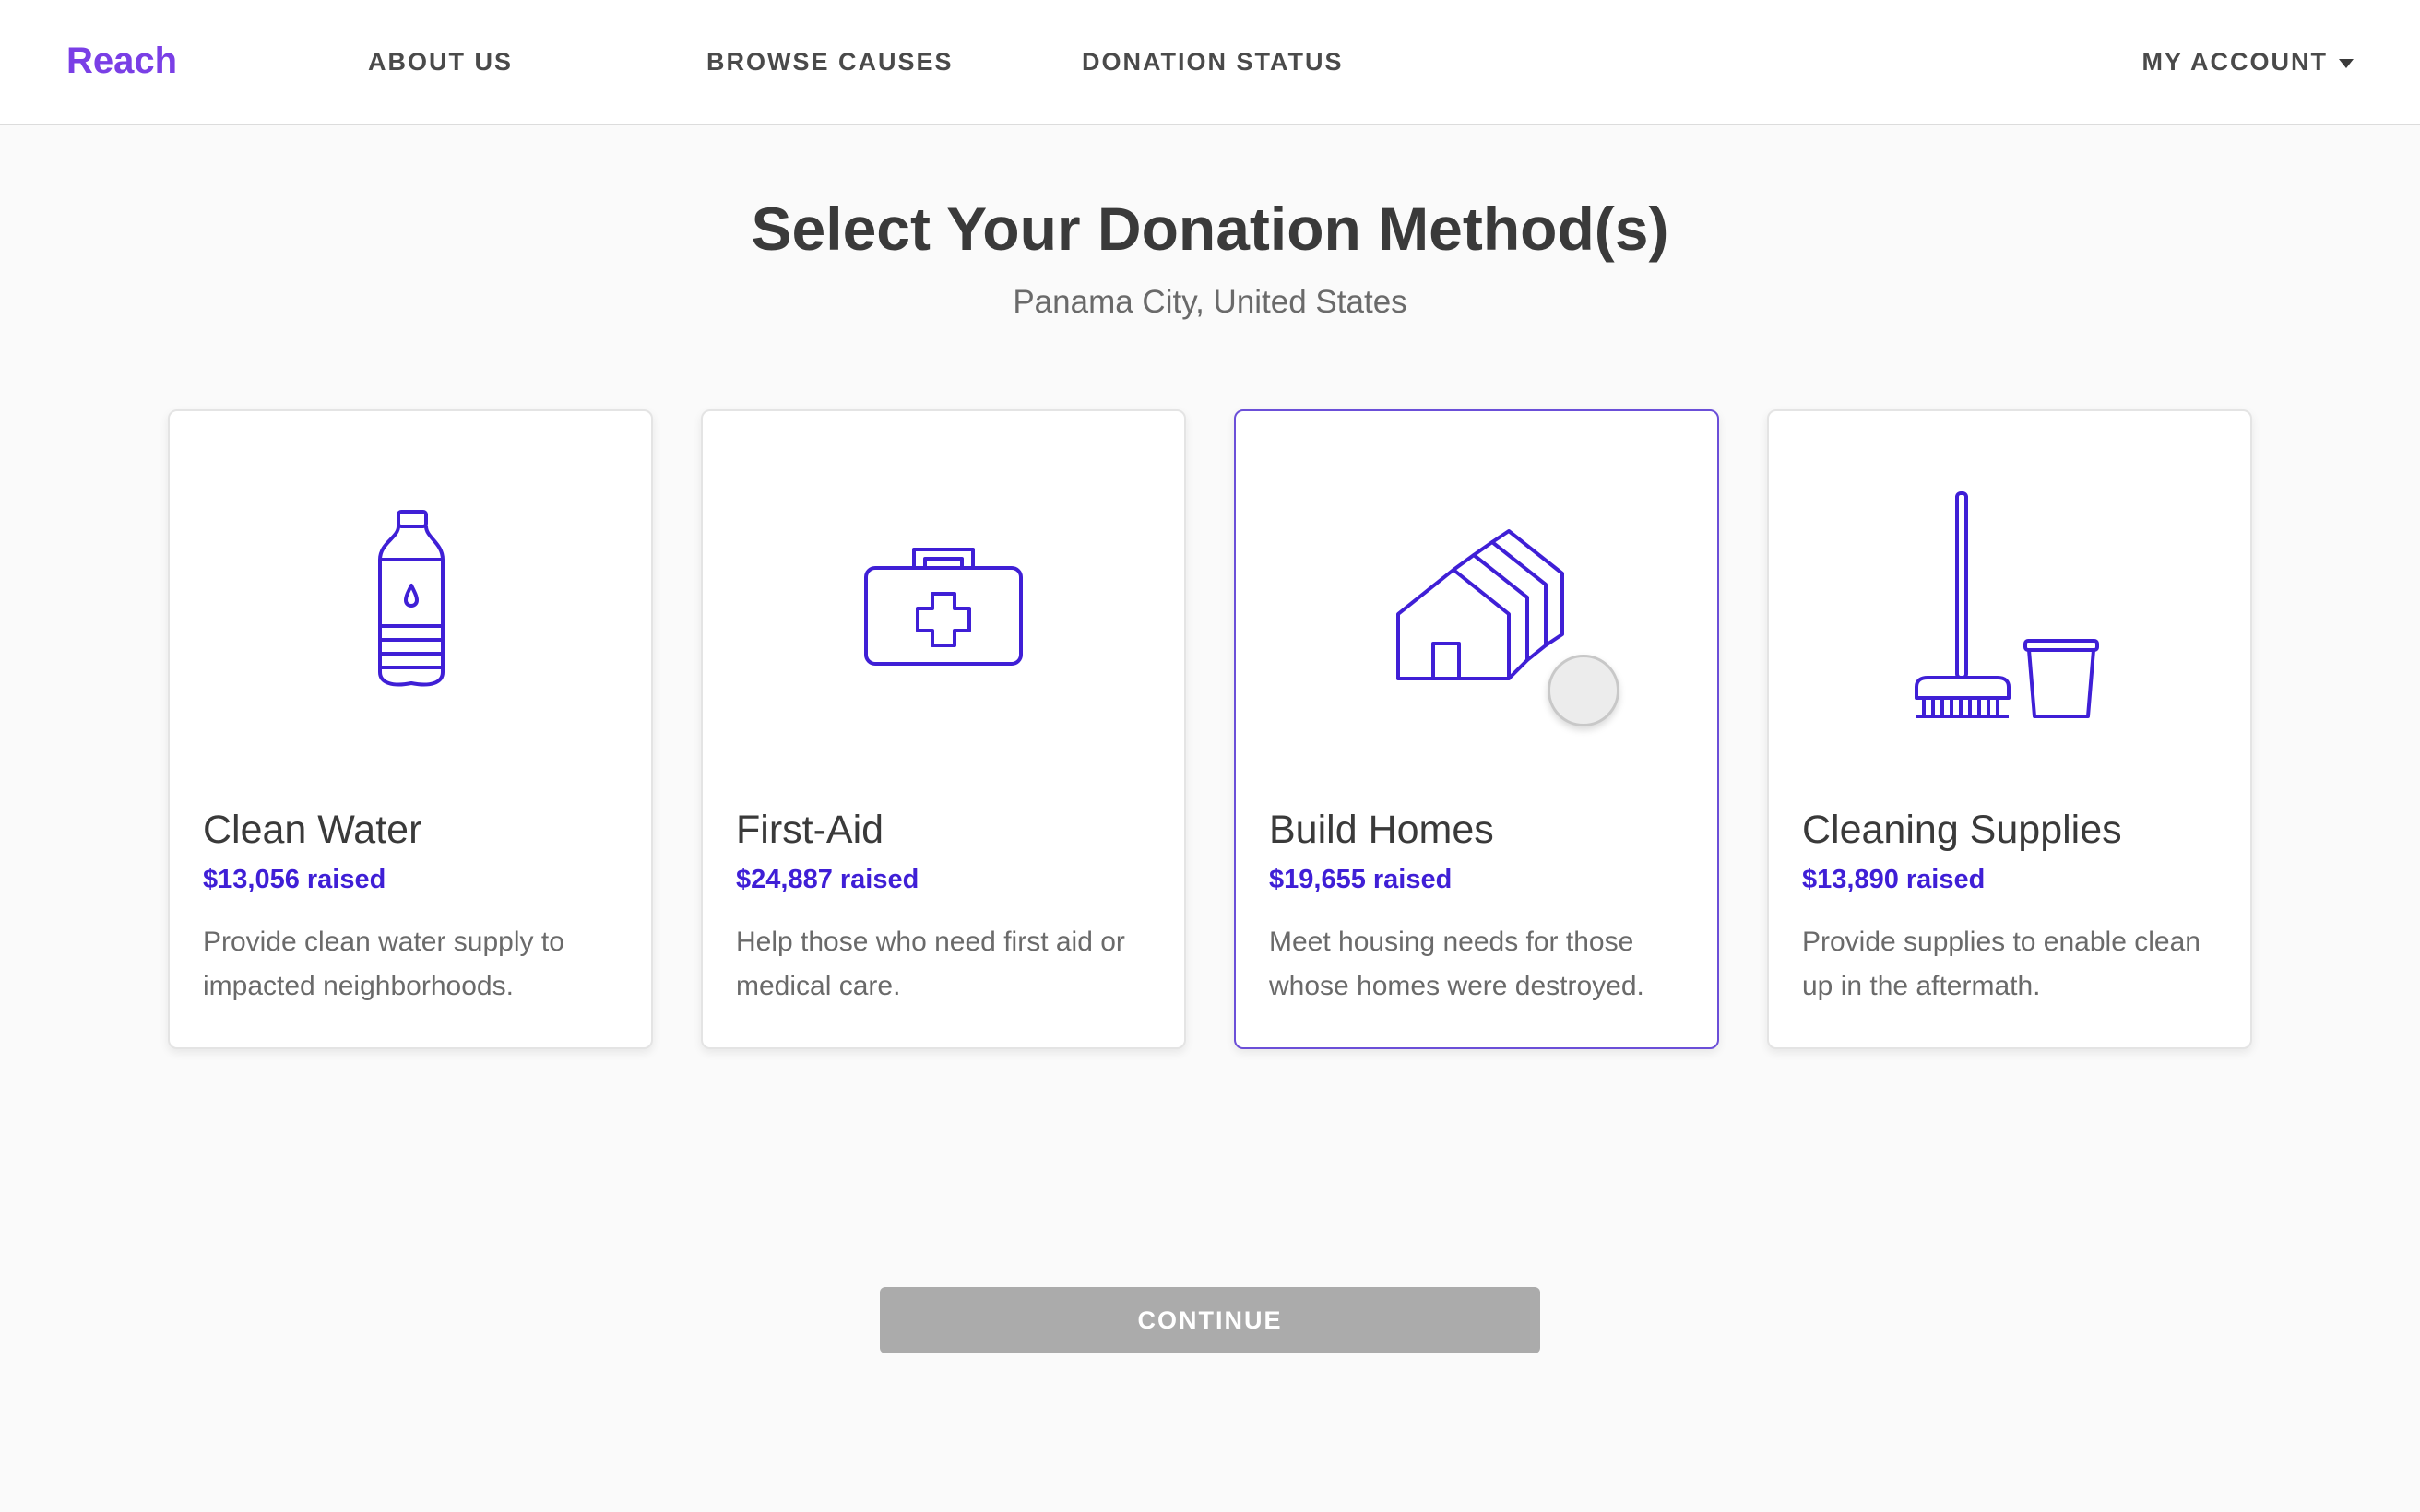 Image resolution: width=2420 pixels, height=1512 pixels. Describe the element at coordinates (2009, 605) in the screenshot. I see `broom-bucket-icon` at that location.